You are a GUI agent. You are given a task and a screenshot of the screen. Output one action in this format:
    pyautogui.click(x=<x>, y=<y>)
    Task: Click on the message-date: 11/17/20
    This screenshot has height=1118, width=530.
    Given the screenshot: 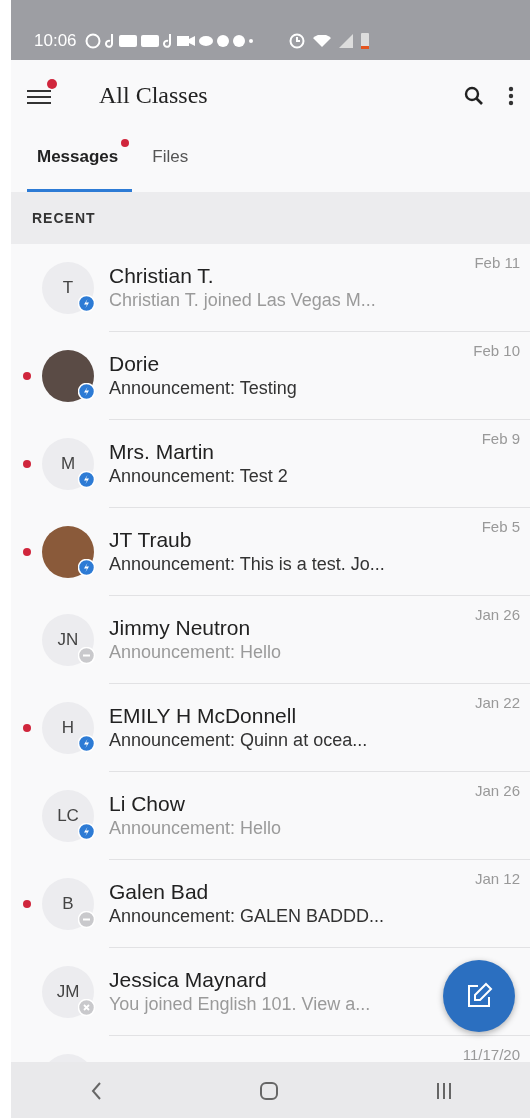 What is the action you would take?
    pyautogui.click(x=491, y=1053)
    